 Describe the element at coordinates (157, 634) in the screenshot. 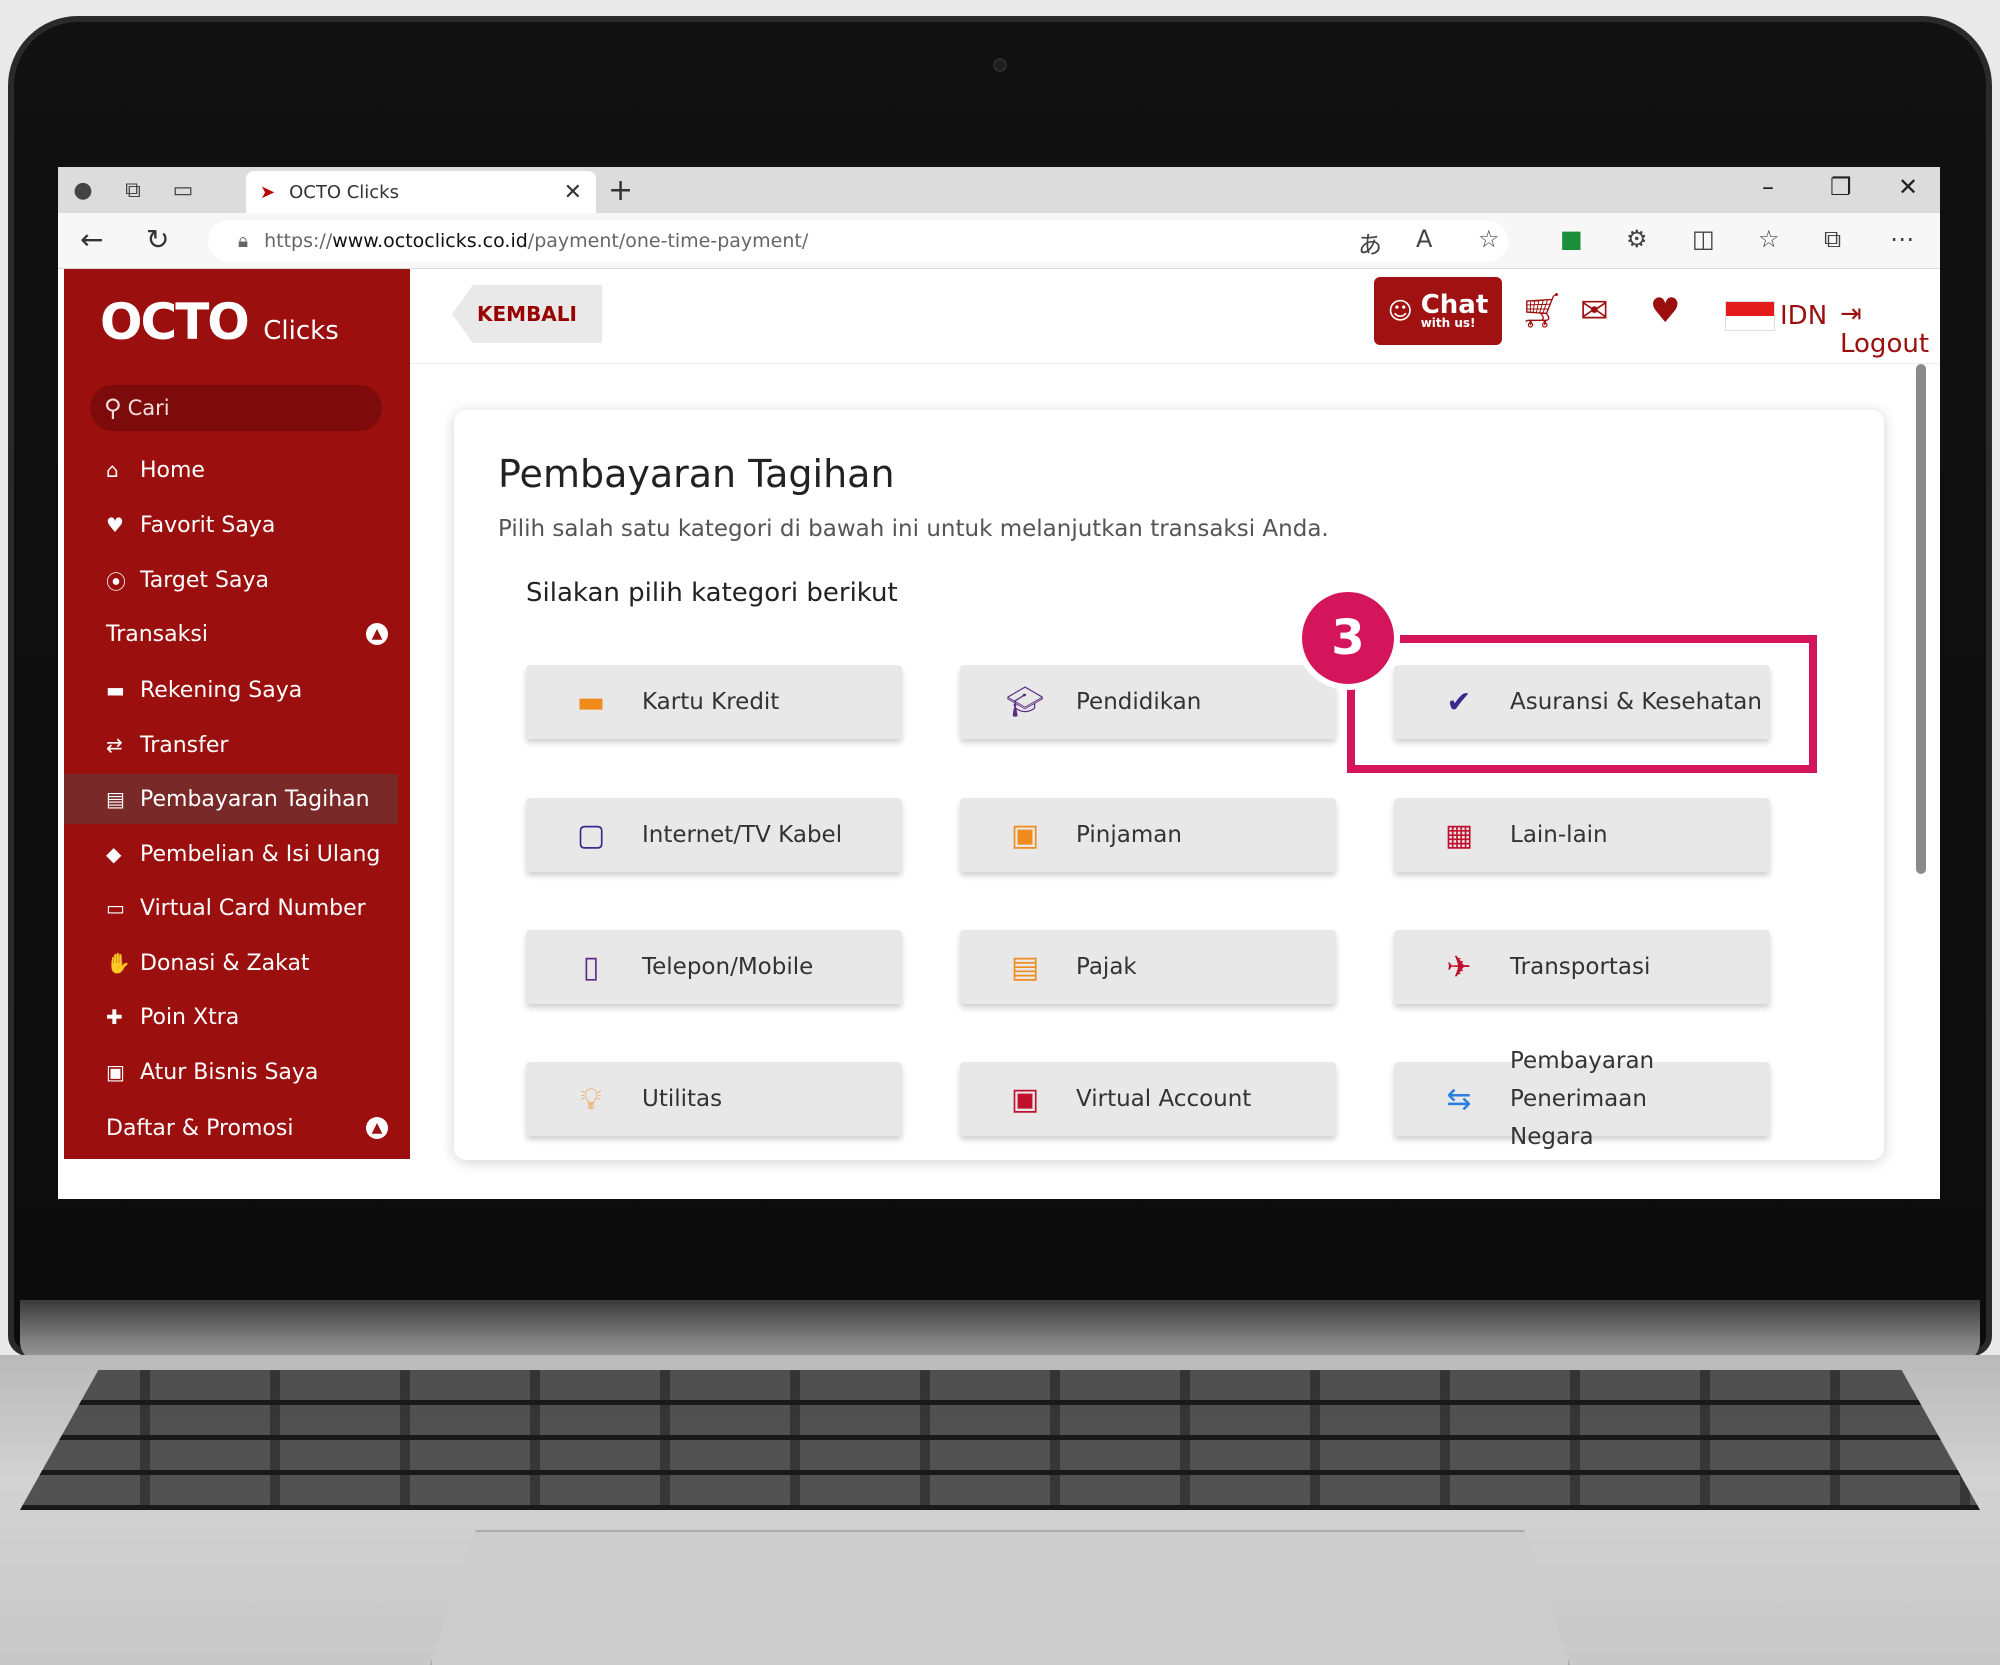

I see `sidebar-section-label: Transaksi` at that location.